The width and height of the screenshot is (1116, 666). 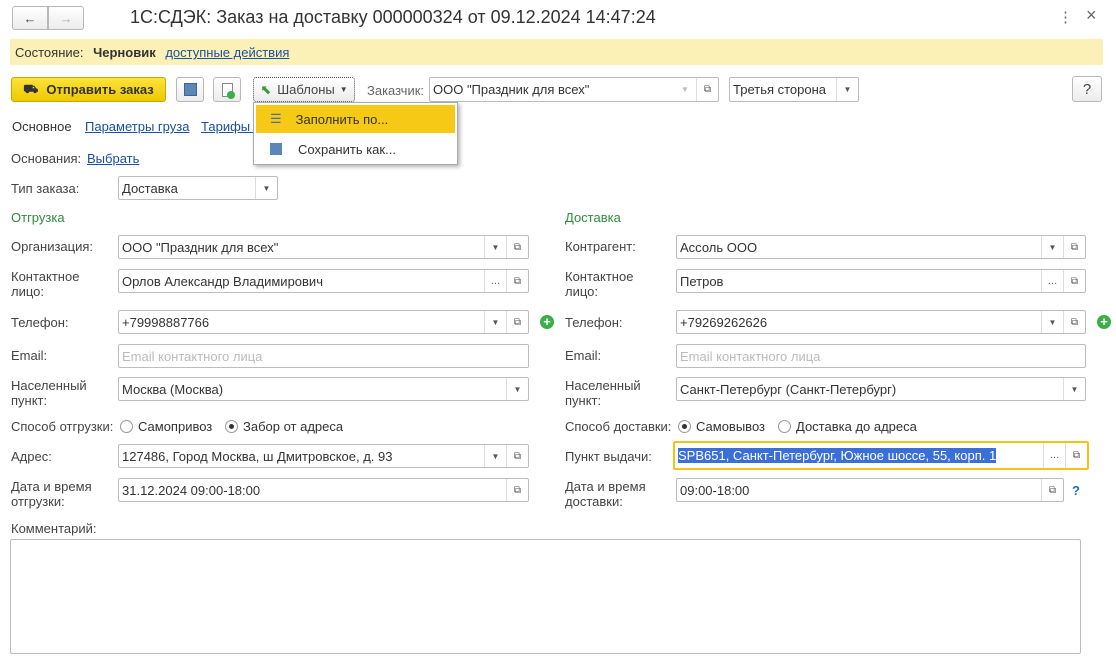 I want to click on contact-field: Орлов Александр Владимирович… ⧉, so click(x=323, y=281).